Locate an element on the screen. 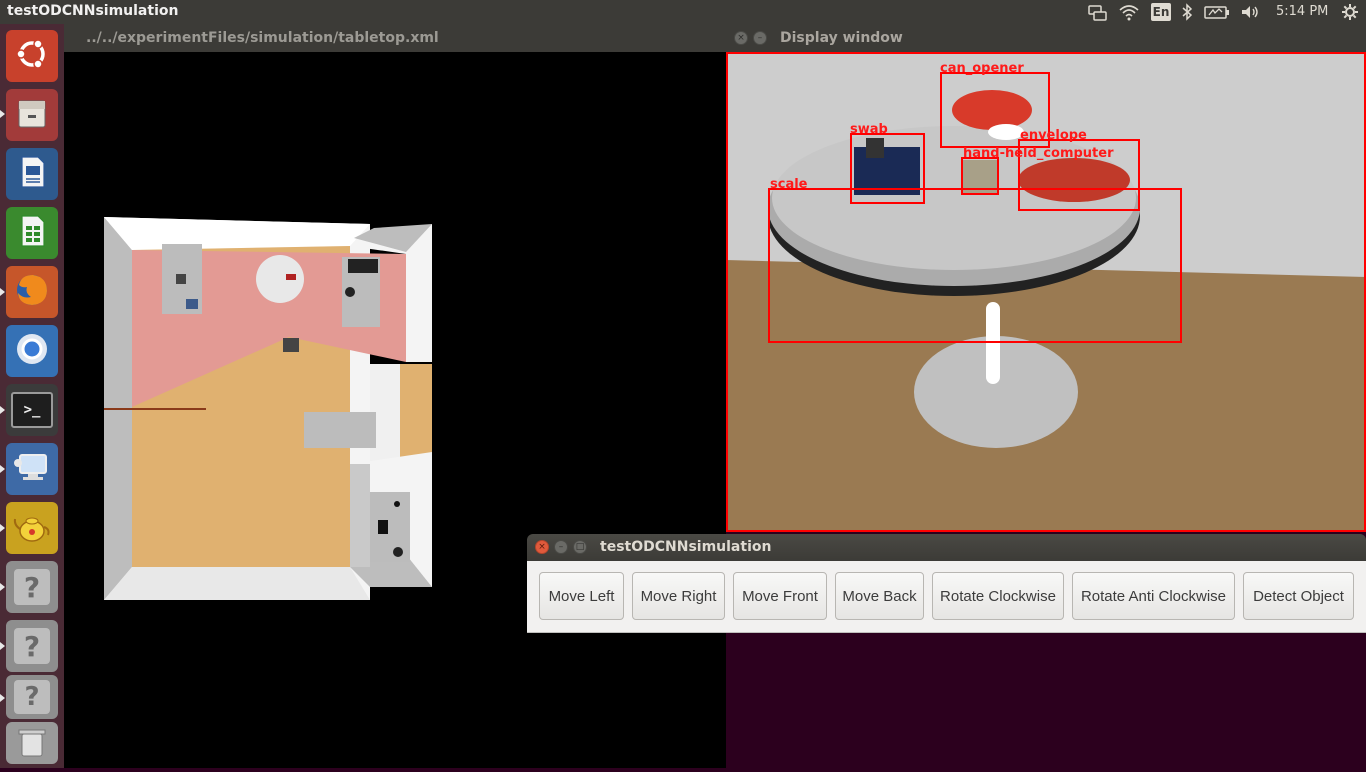 The height and width of the screenshot is (772, 1366). launcher-teapot-app is located at coordinates (32, 528).